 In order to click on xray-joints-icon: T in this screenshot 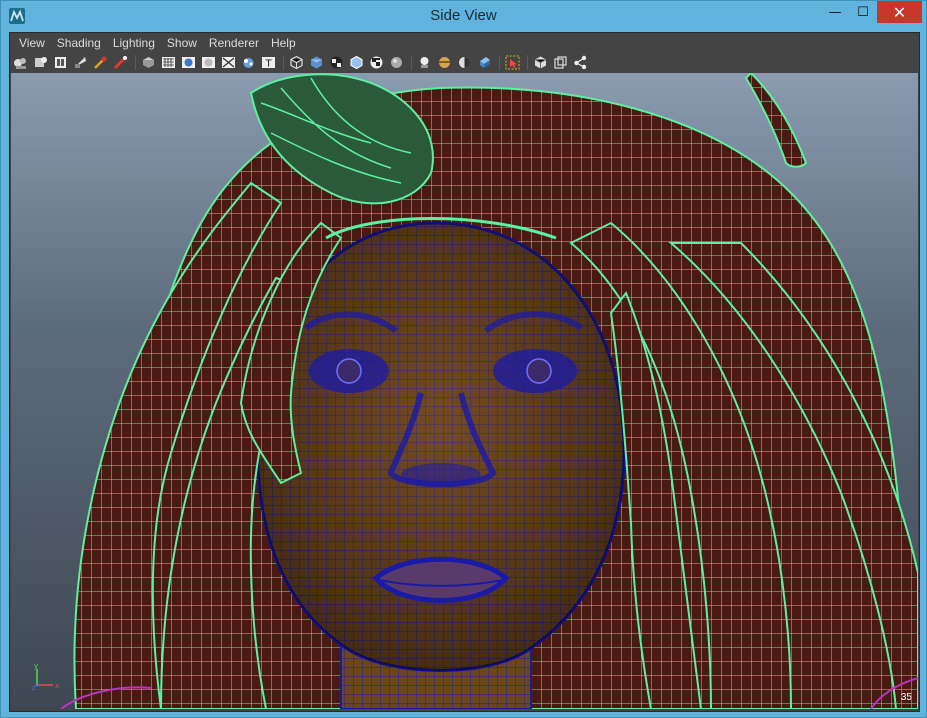, I will do `click(268, 62)`.